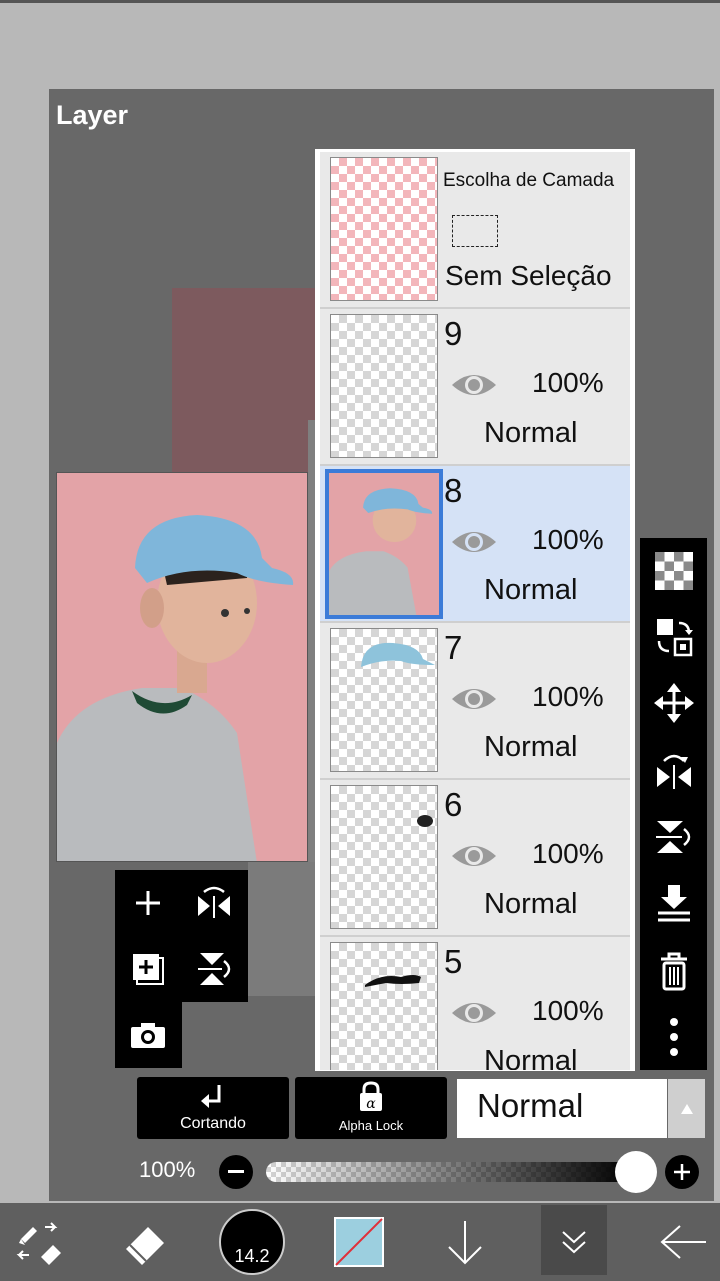 The image size is (720, 1281). I want to click on selection-layer-row: Escolha de Camada Sem Seleção, so click(475, 230).